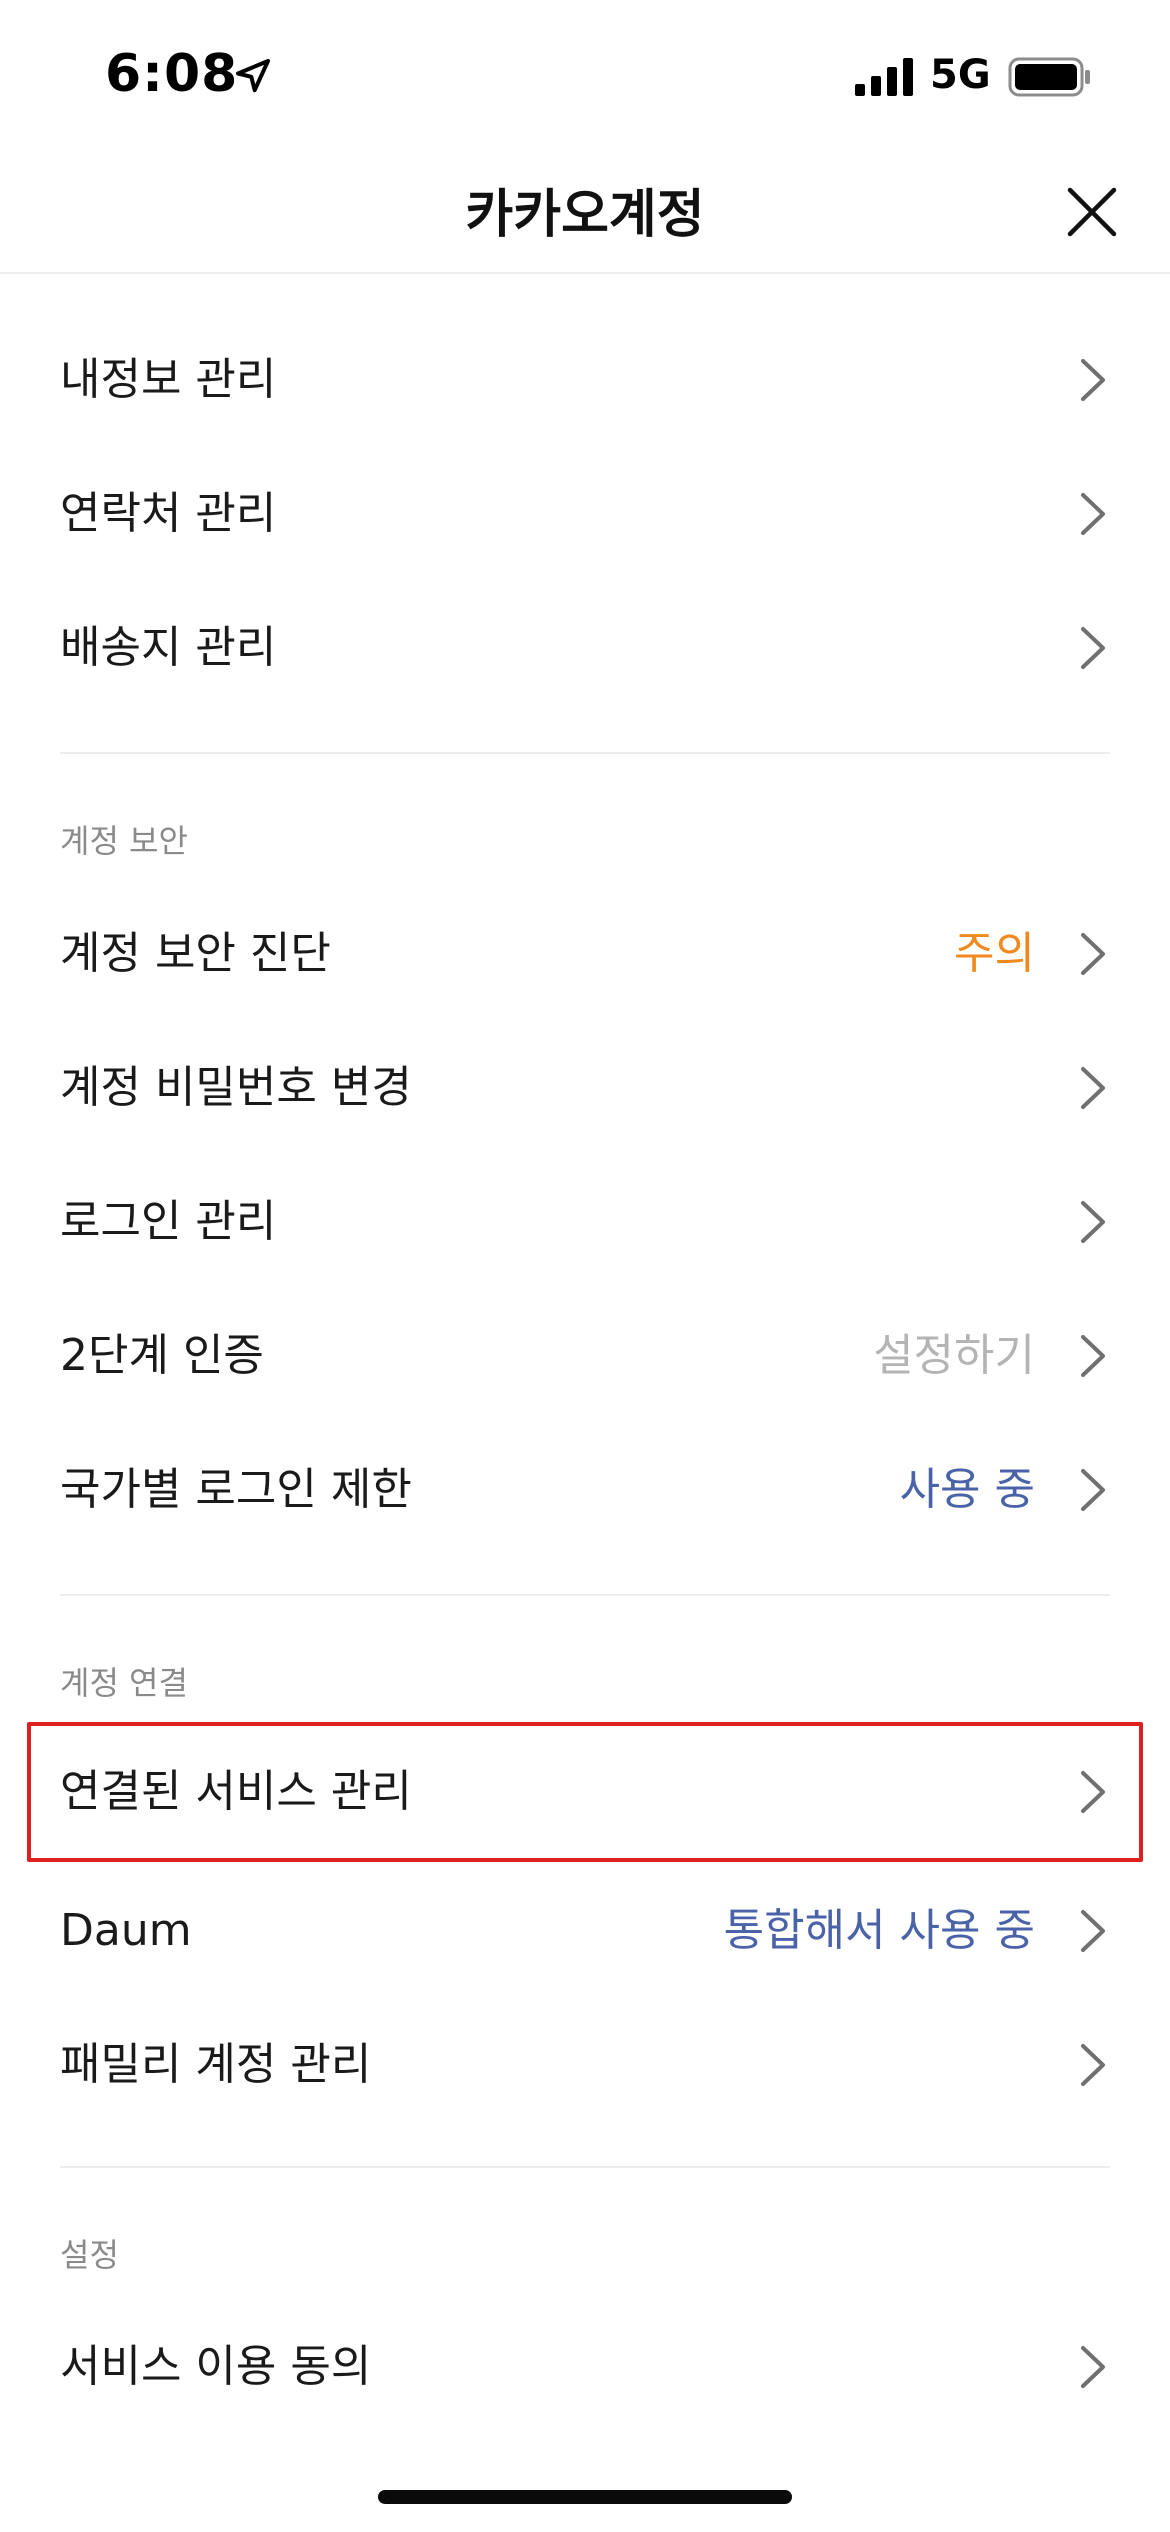 This screenshot has height=2532, width=1170. Describe the element at coordinates (124, 1683) in the screenshot. I see `section-header-connection: 계정 연결` at that location.